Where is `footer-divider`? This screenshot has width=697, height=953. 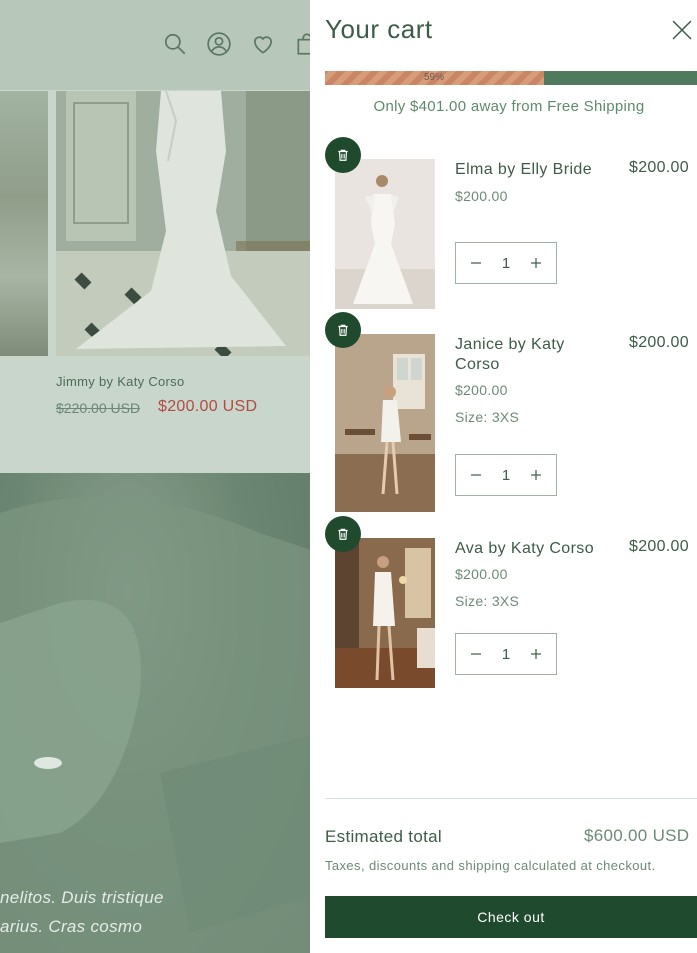
footer-divider is located at coordinates (511, 798).